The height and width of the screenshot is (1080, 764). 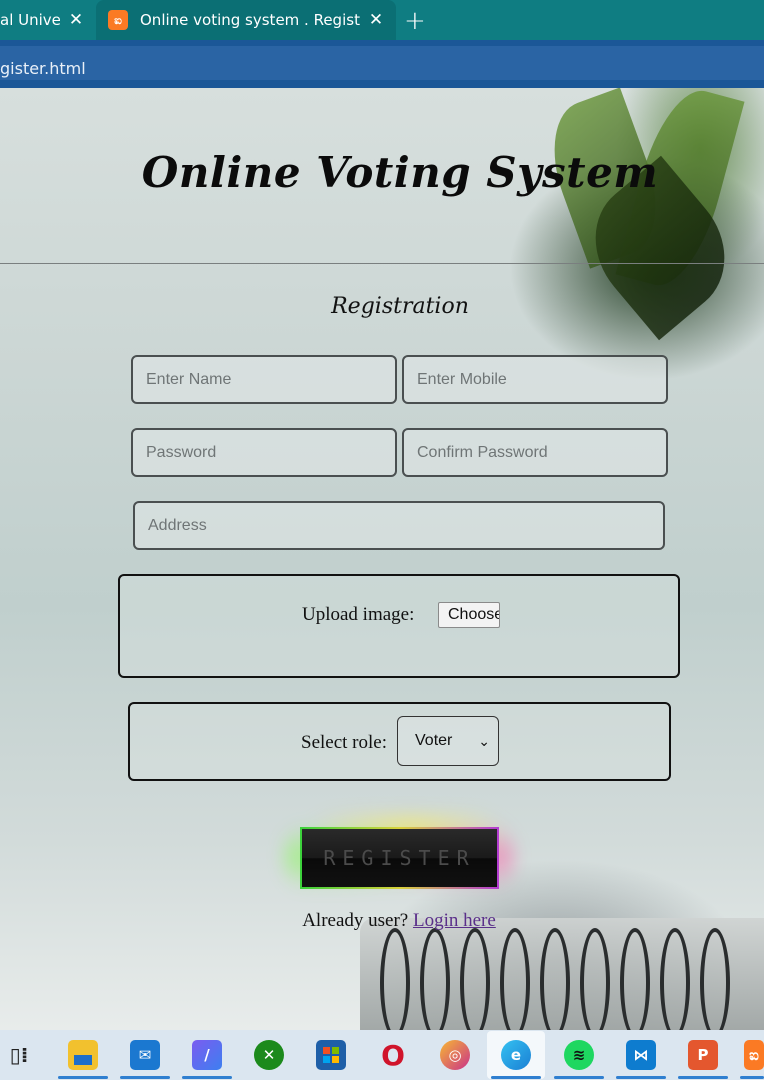 What do you see at coordinates (434, 740) in the screenshot?
I see `role-selected-value: Voter` at bounding box center [434, 740].